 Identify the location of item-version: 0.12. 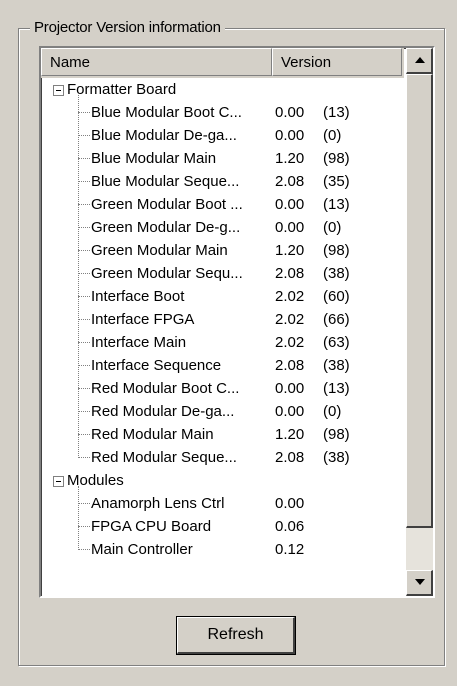
(290, 549).